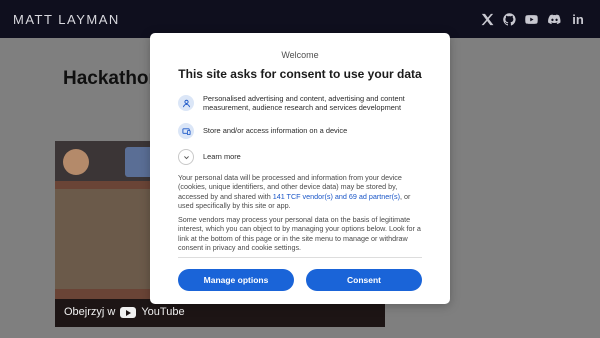 Image resolution: width=600 pixels, height=338 pixels. Describe the element at coordinates (90, 312) in the screenshot. I see `watch-label: Obejrzyj w` at that location.